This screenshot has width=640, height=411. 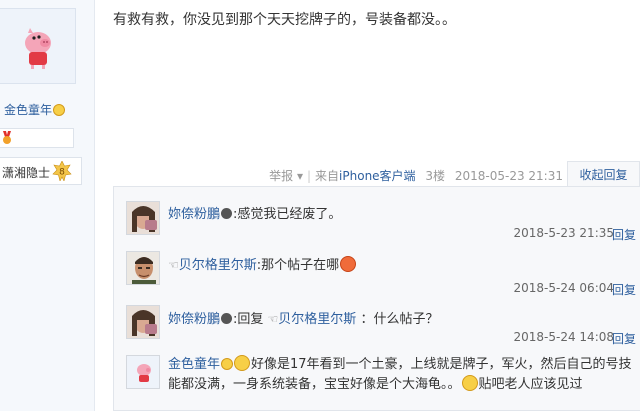 I want to click on client-prefix: 来自, so click(x=327, y=176).